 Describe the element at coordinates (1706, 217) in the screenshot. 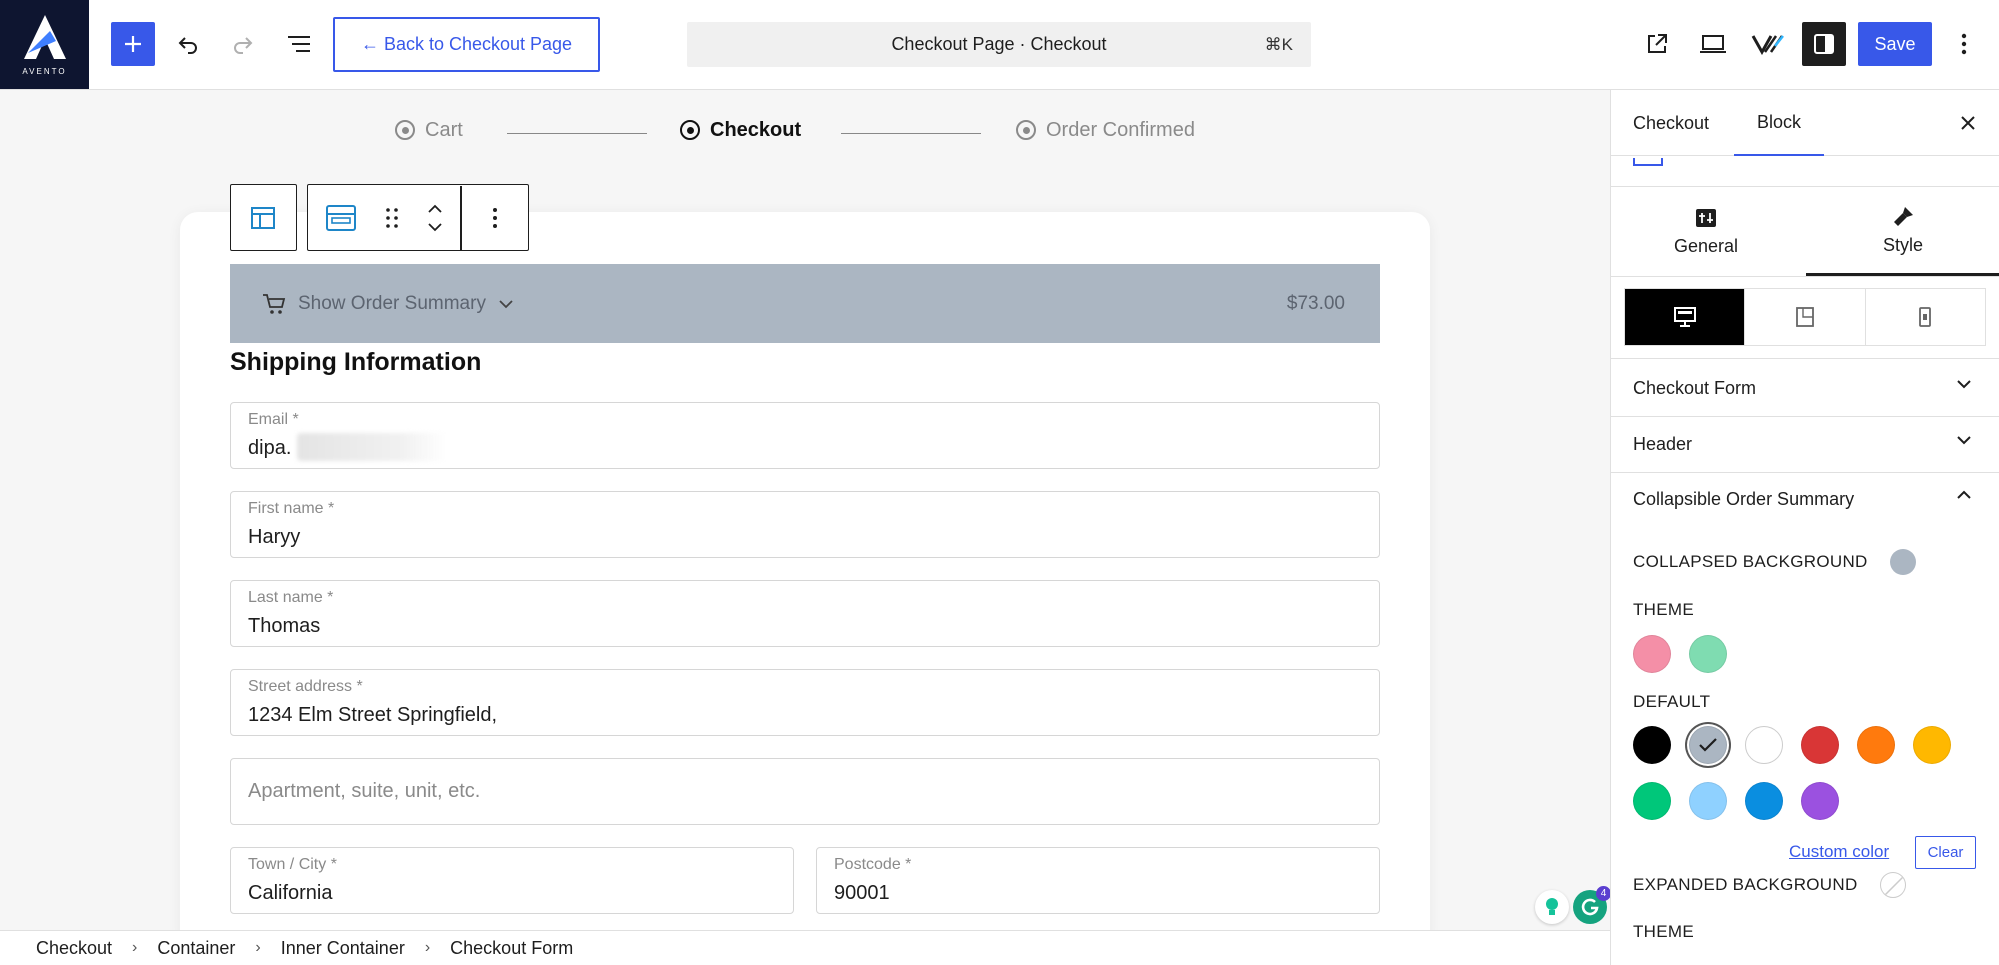

I see `general-settings-icon` at that location.